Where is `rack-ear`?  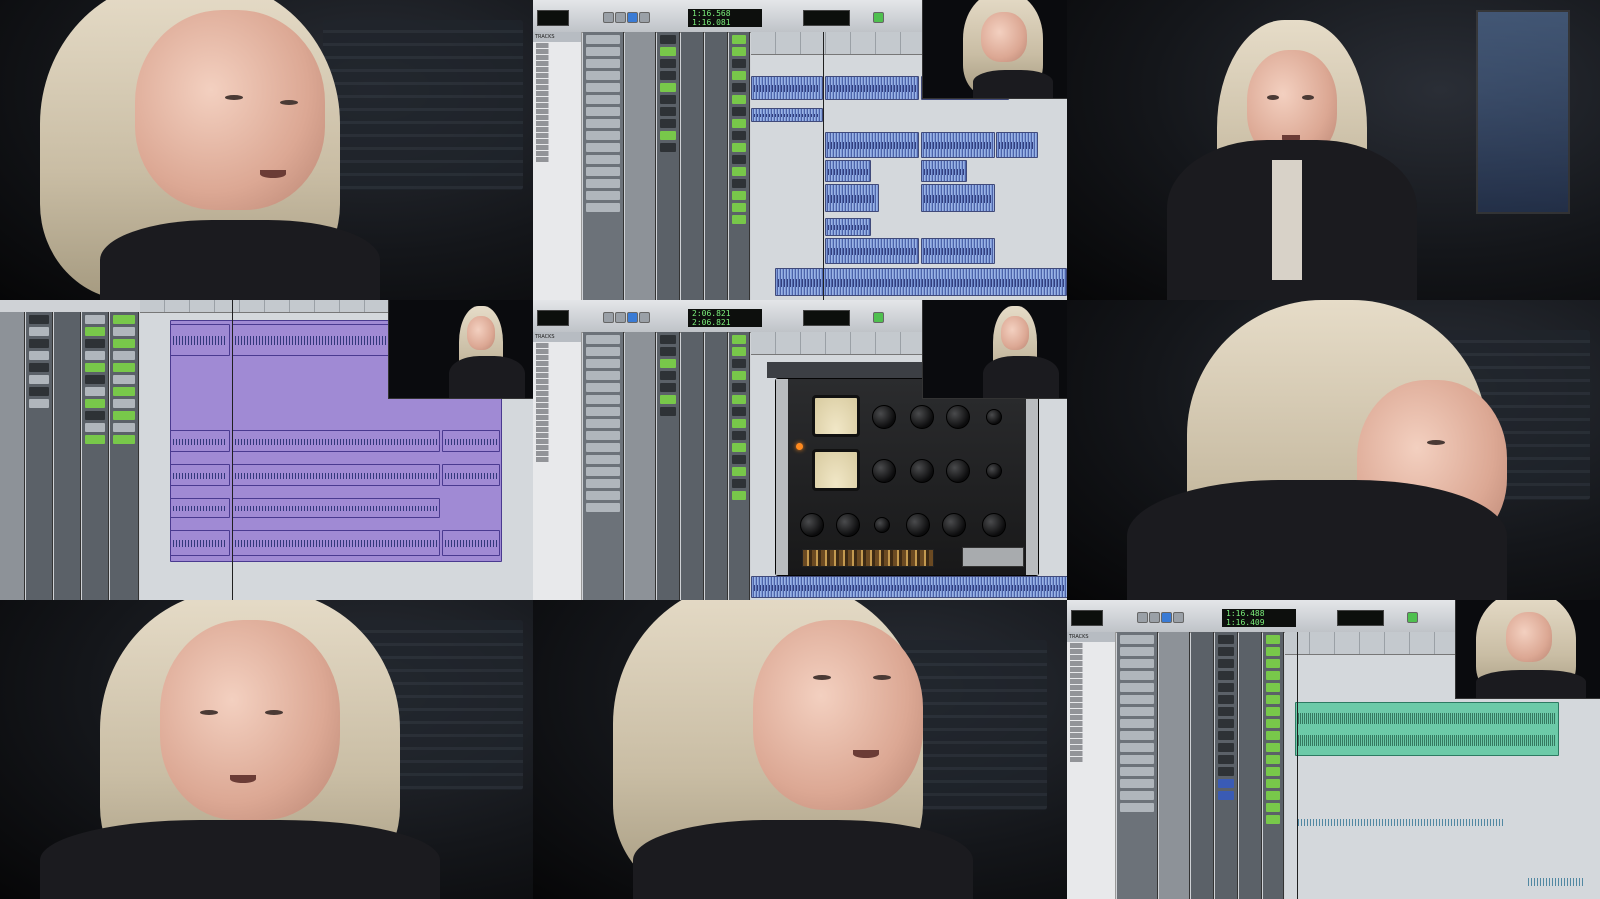 rack-ear is located at coordinates (782, 477).